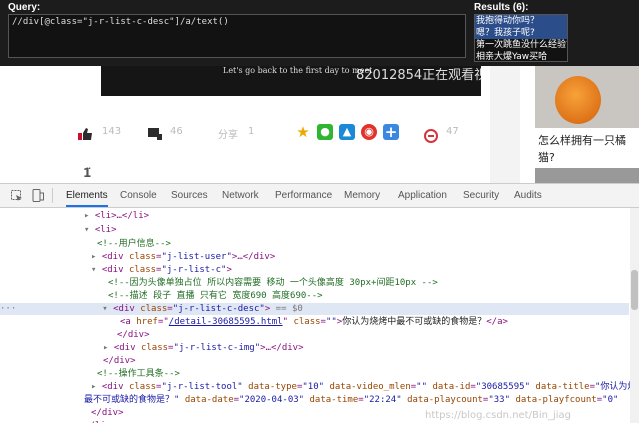 Image resolution: width=639 pixels, height=423 pixels. I want to click on tab-audits: Audits, so click(528, 195).